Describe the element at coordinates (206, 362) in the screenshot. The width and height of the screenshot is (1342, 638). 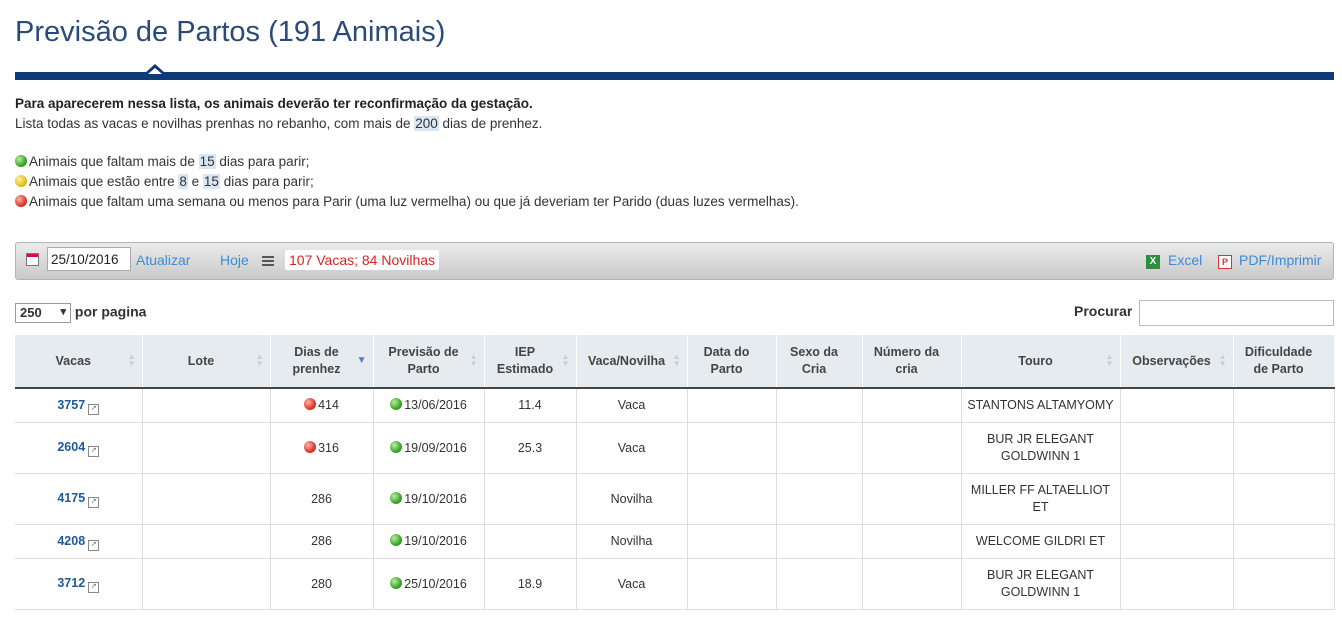
I see `col-header-lote: Lote ▲ ▼` at that location.